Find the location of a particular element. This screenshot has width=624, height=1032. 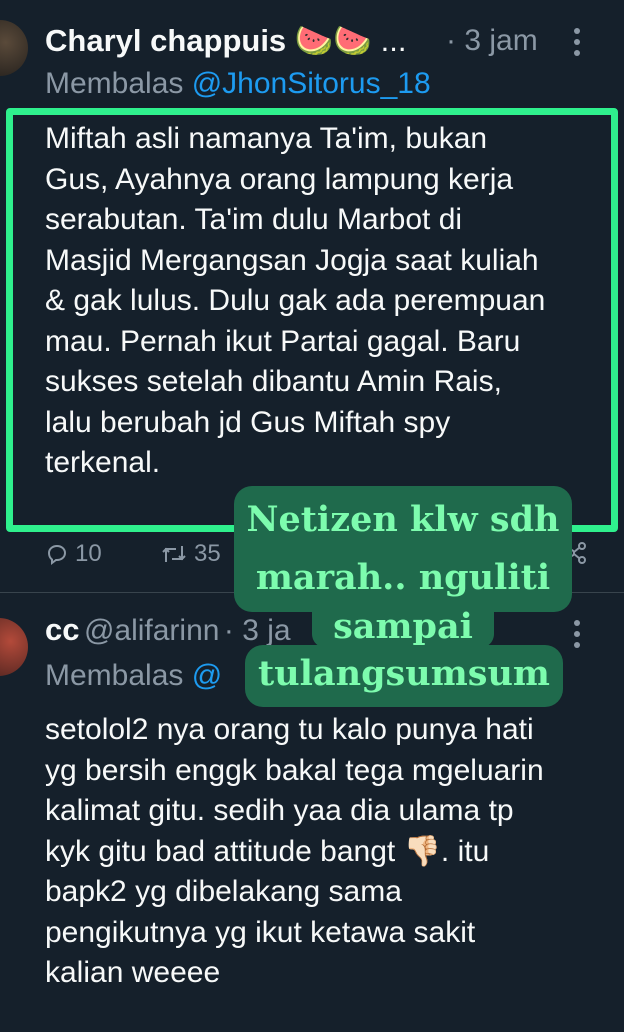

watermelon-emoji: 🍉🍉 is located at coordinates (333, 40).